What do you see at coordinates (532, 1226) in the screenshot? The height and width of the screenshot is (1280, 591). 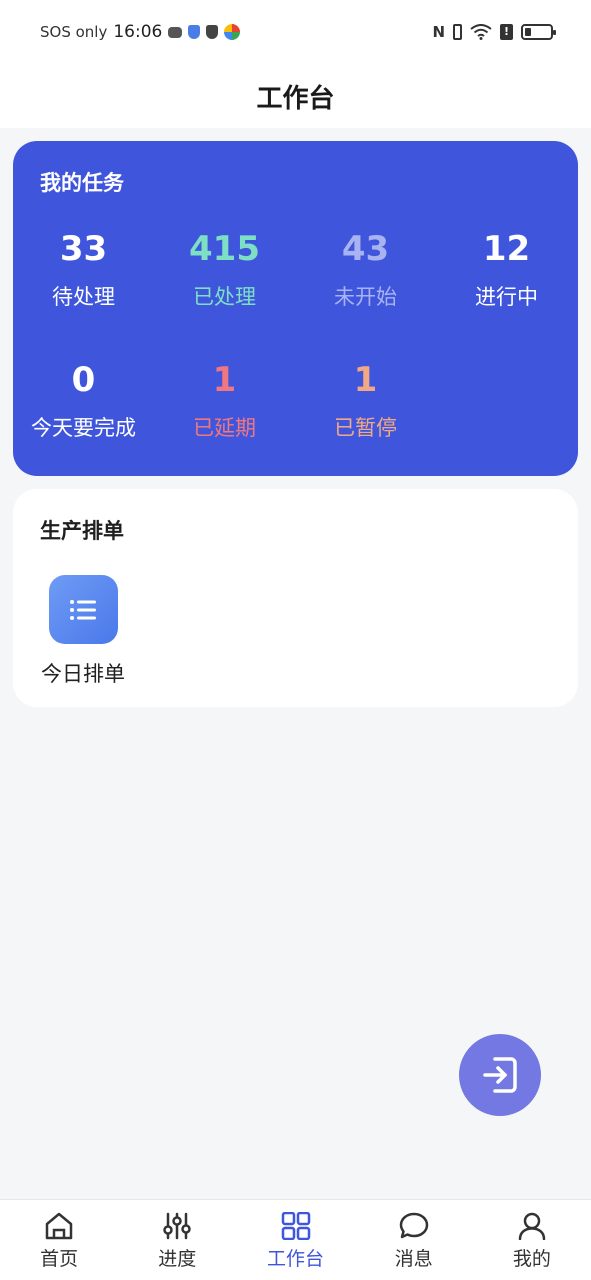 I see `user-icon` at bounding box center [532, 1226].